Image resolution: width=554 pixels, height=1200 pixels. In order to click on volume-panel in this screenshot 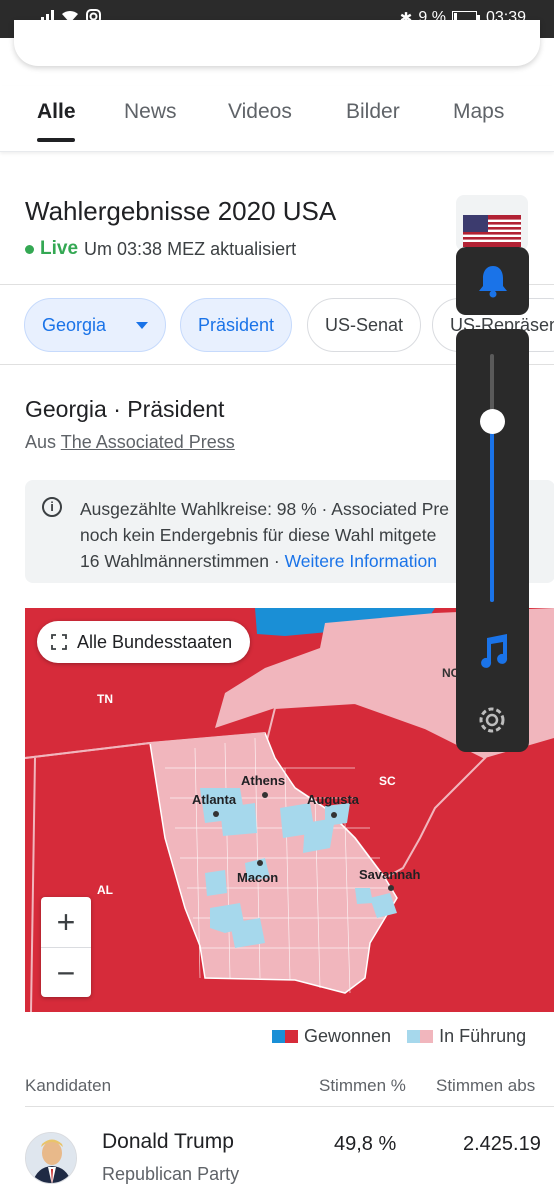, I will do `click(492, 499)`.